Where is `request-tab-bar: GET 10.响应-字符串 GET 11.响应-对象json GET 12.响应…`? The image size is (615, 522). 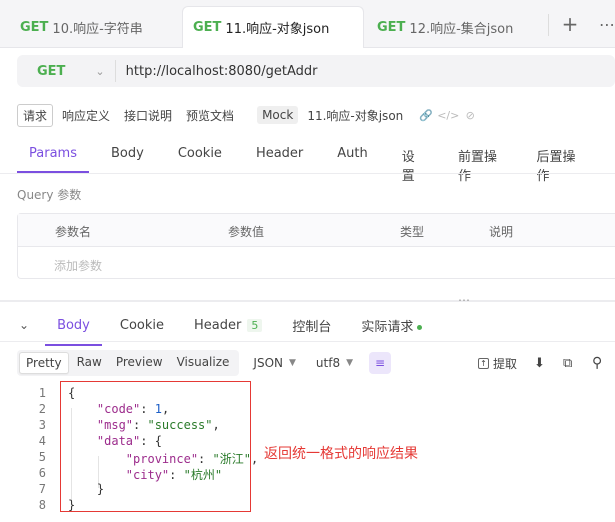
request-tab-bar: GET 10.响应-字符串 GET 11.响应-对象json GET 12.响应… is located at coordinates (307, 24).